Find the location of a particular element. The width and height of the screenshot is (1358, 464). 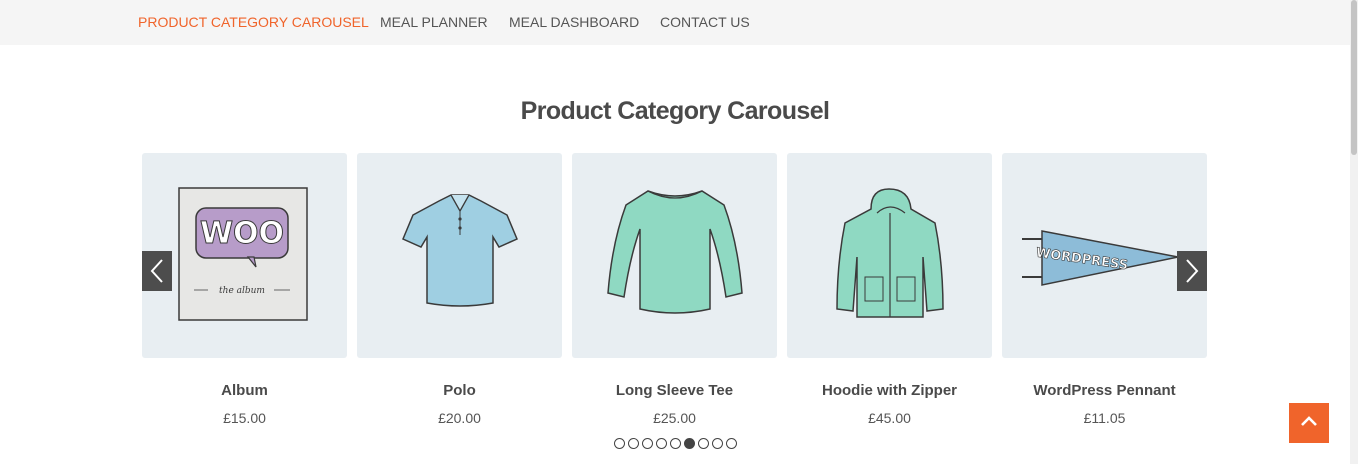

nav-item-meal-dashboard: MEAL DASHBOARD is located at coordinates (574, 22).